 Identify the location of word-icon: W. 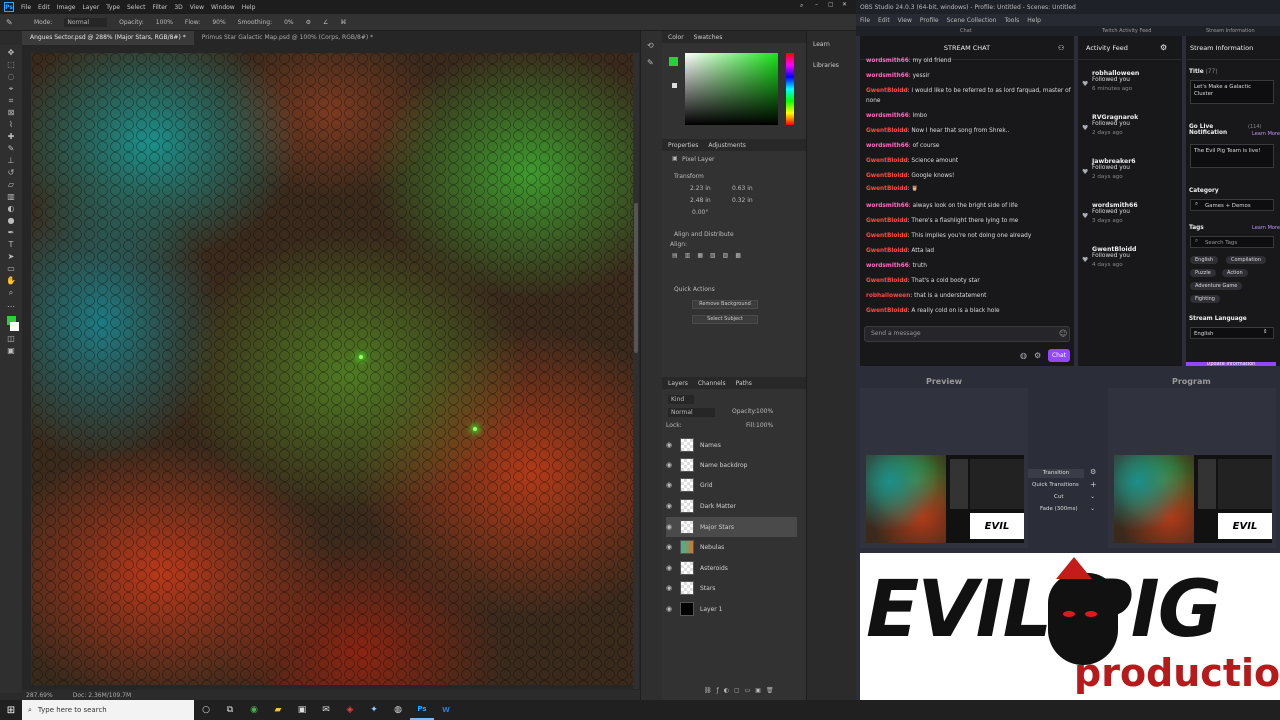
(446, 710).